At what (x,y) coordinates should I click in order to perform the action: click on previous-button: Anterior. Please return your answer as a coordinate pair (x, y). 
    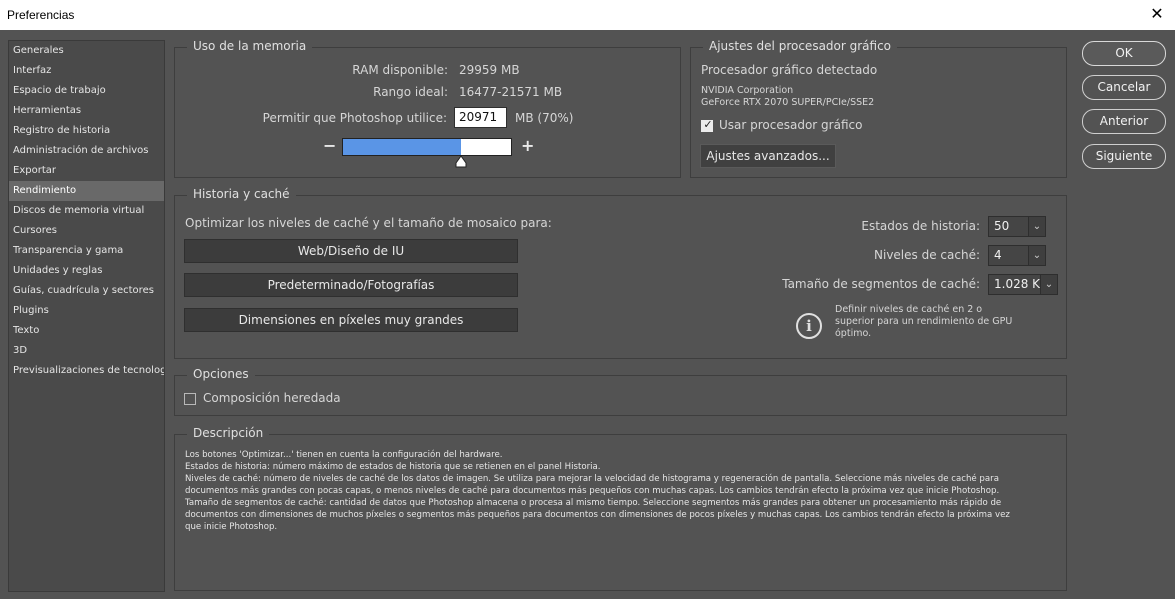
    Looking at the image, I should click on (1124, 121).